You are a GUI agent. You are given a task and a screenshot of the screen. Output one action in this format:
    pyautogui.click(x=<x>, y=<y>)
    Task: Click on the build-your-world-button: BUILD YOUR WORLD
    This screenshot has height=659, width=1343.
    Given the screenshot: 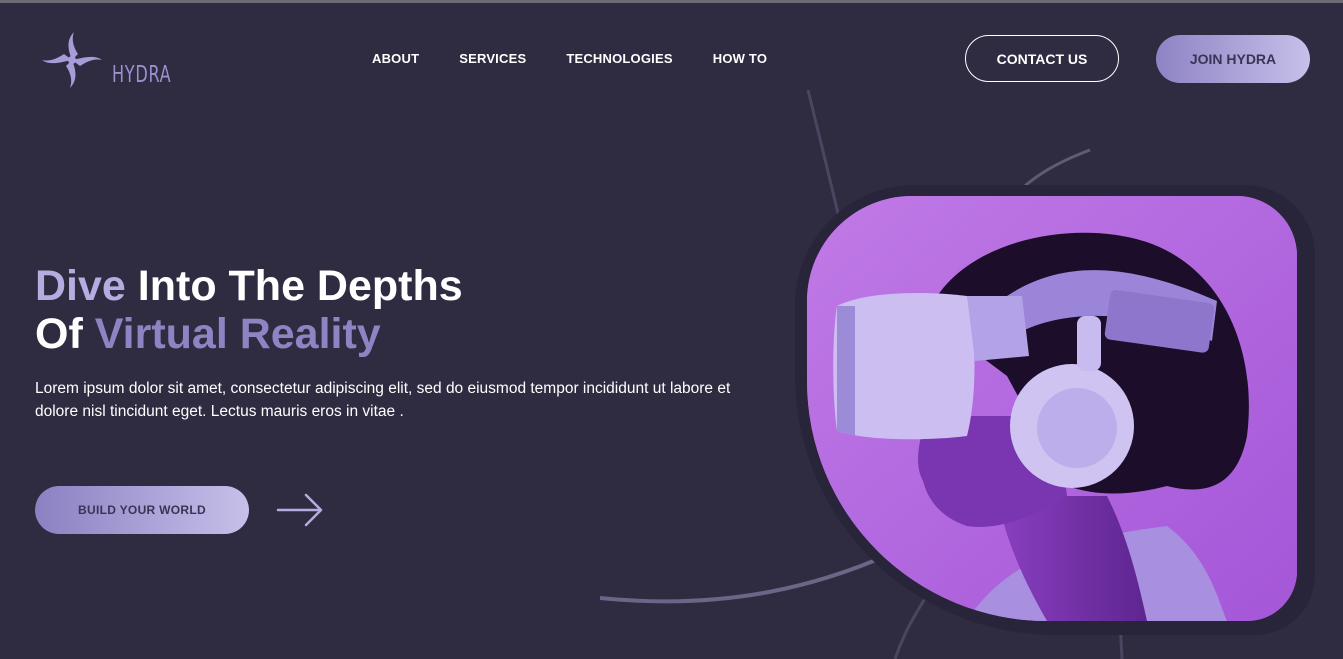 What is the action you would take?
    pyautogui.click(x=142, y=510)
    